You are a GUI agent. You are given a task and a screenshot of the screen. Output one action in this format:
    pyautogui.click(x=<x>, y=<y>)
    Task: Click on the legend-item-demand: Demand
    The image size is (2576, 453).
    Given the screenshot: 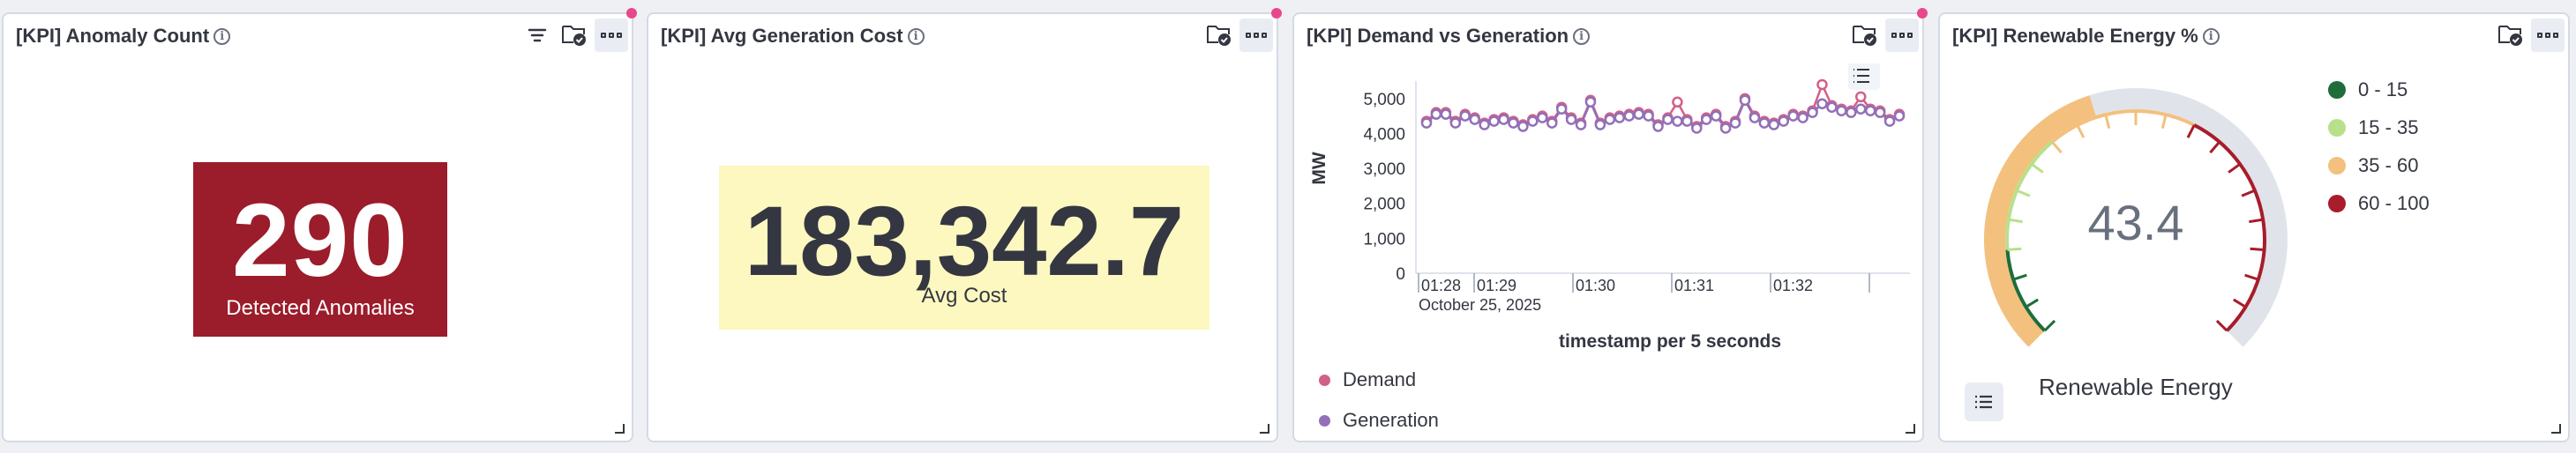 What is the action you would take?
    pyautogui.click(x=1379, y=380)
    